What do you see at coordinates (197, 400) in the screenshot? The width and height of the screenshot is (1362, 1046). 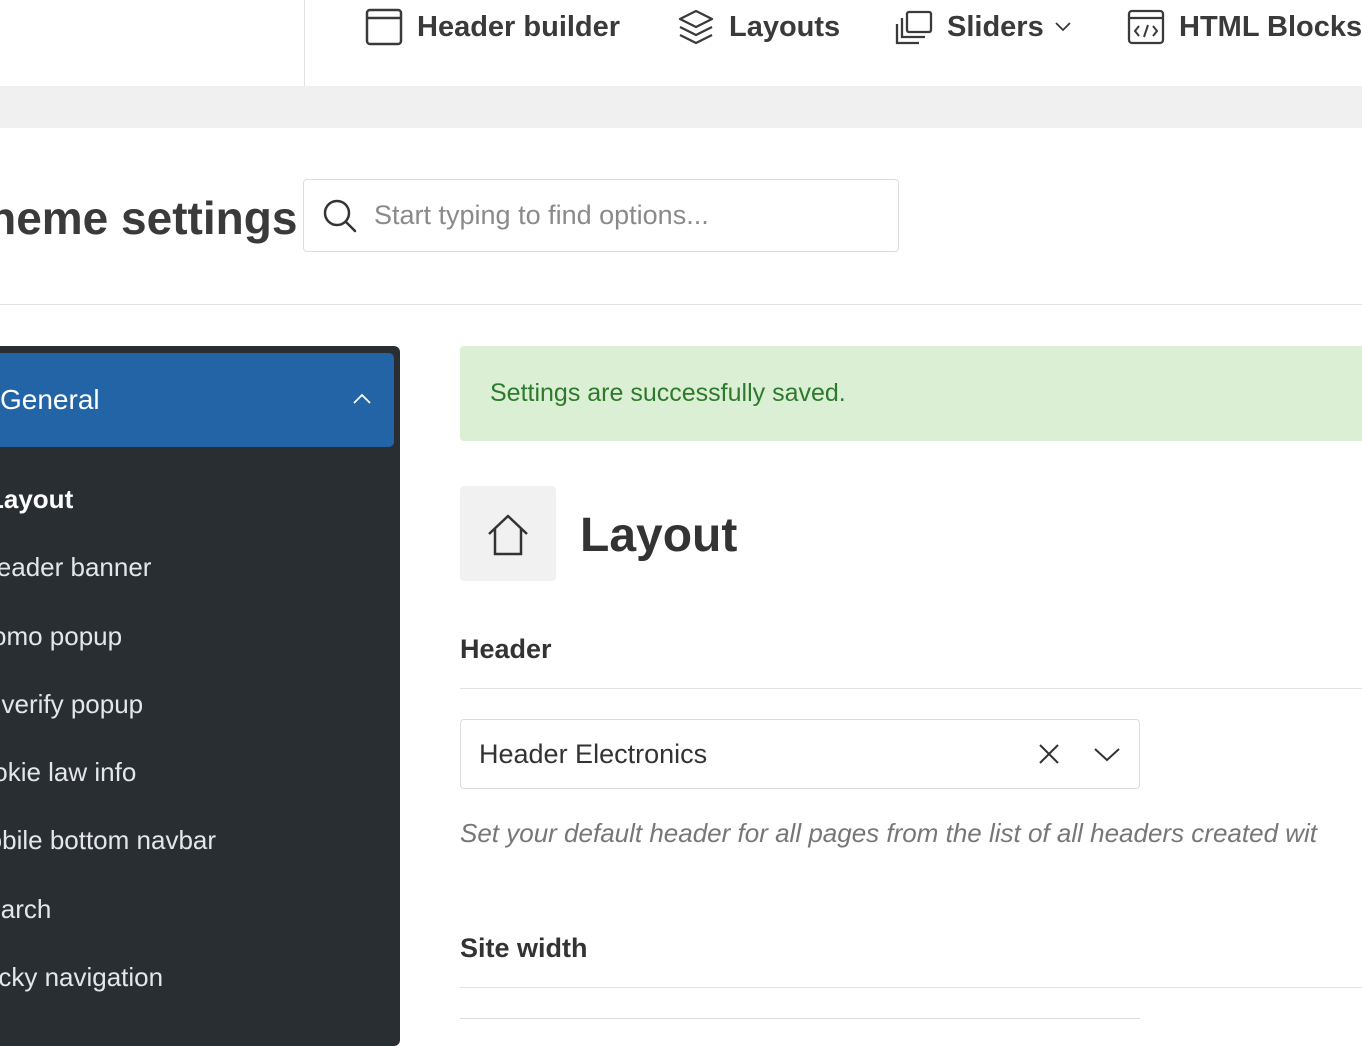 I see `sidebar-section-general: General` at bounding box center [197, 400].